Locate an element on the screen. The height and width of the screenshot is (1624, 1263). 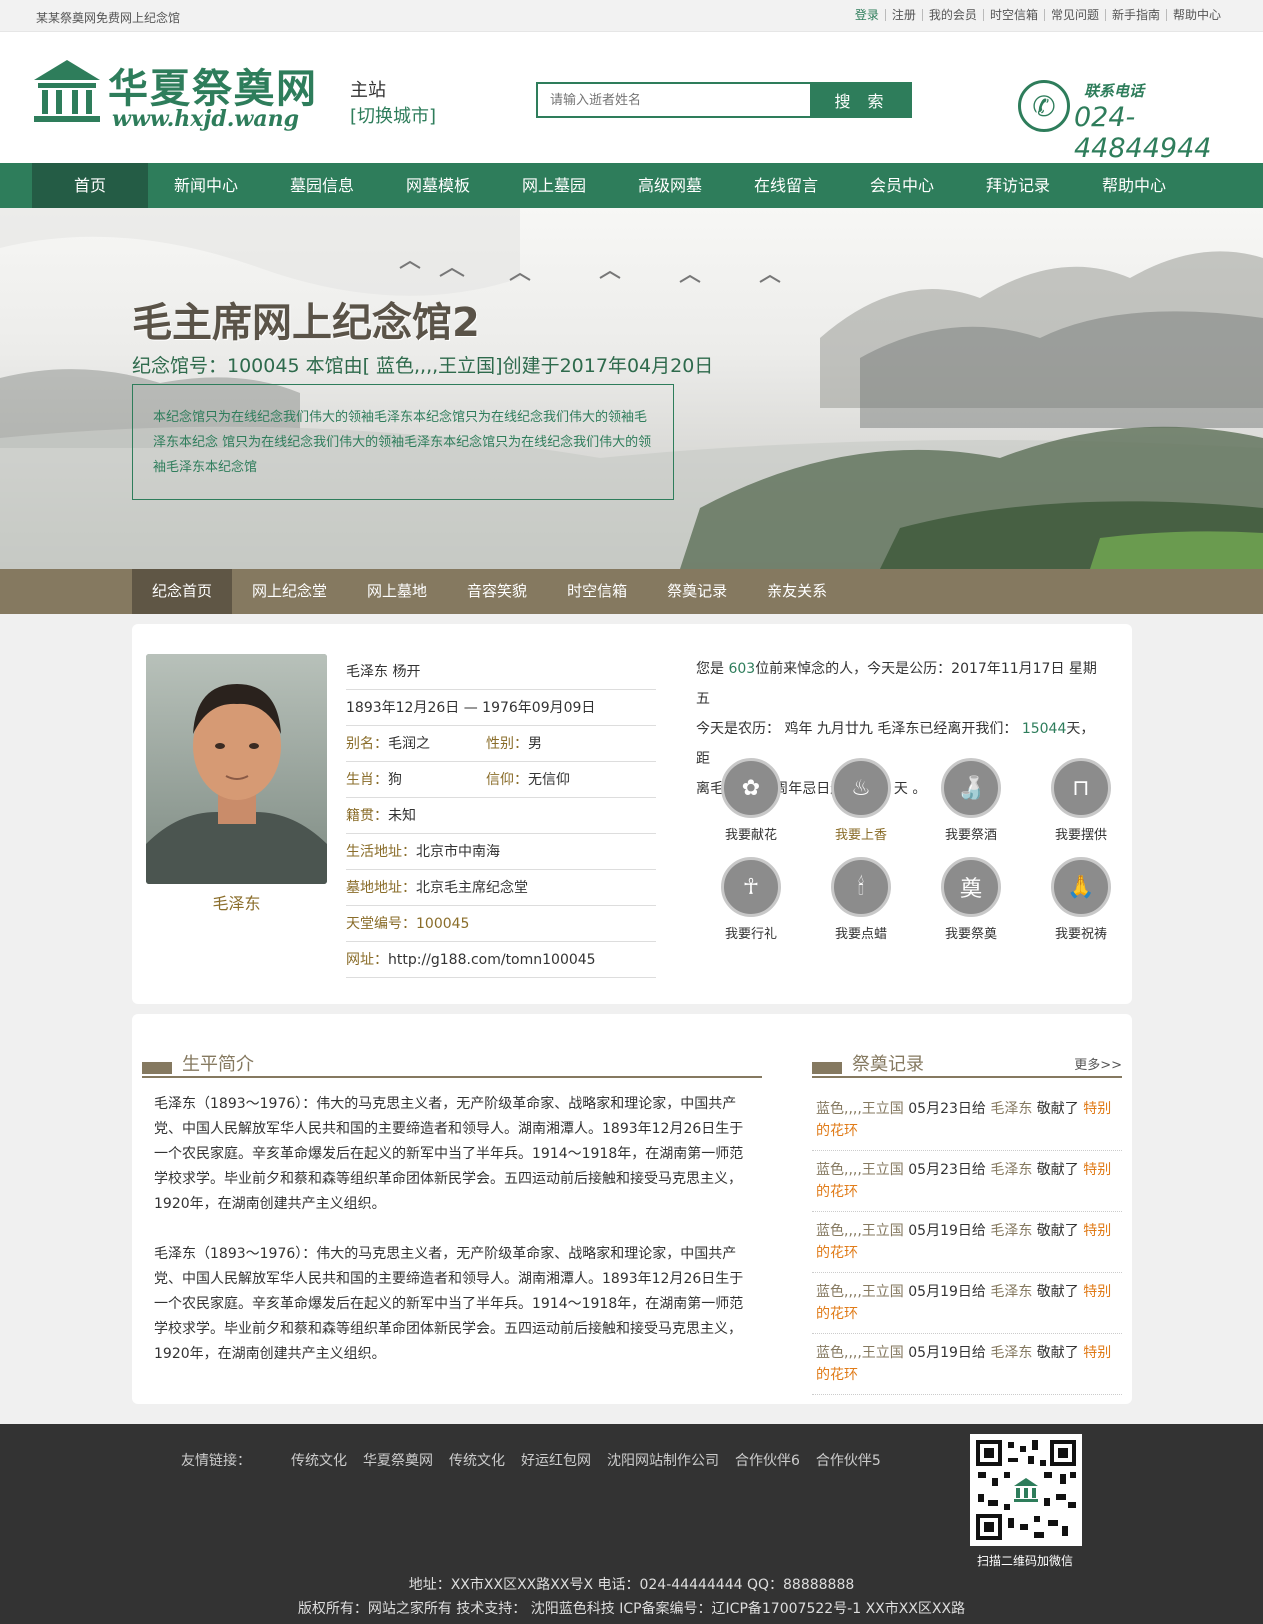
top-links: 登录 注册 我的会员 时空信箱 常见问题 新手指南 帮助中心 is located at coordinates (1038, 15).